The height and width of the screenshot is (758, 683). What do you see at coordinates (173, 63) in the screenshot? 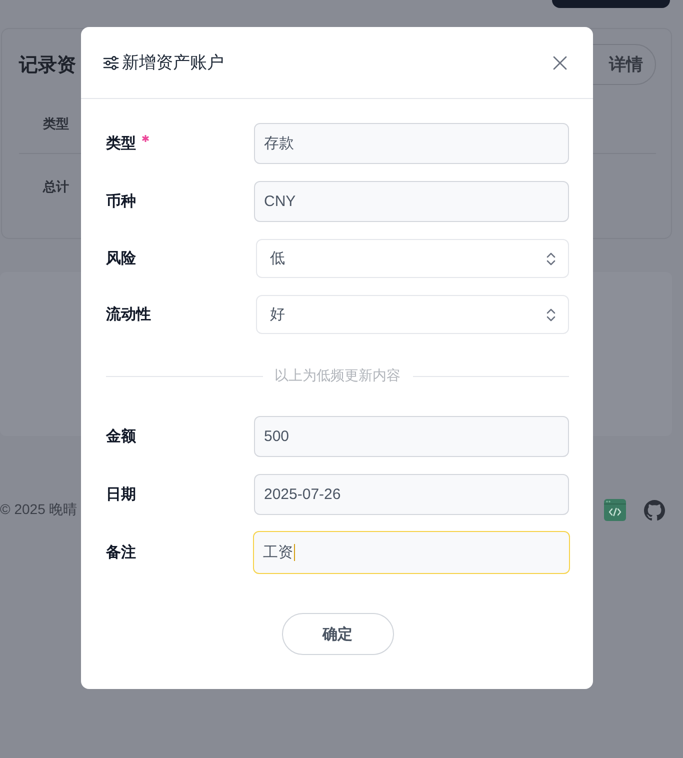
I see `dialog-title: 新增资产账户` at bounding box center [173, 63].